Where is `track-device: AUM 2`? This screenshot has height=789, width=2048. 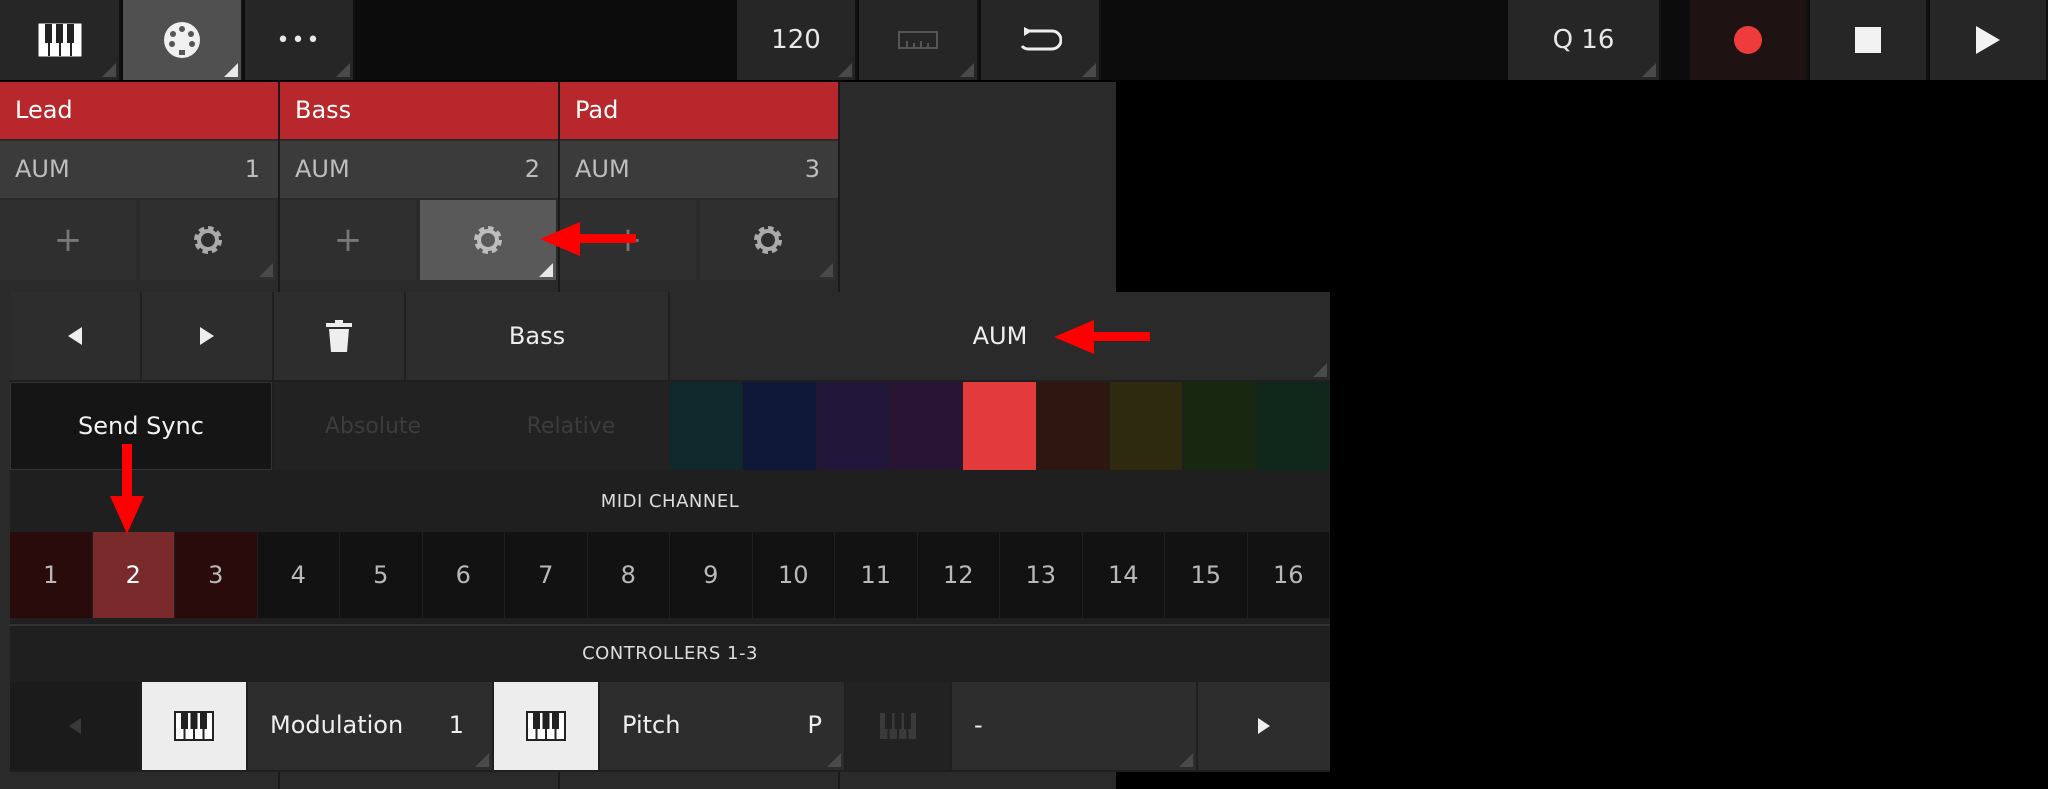
track-device: AUM 2 is located at coordinates (419, 169).